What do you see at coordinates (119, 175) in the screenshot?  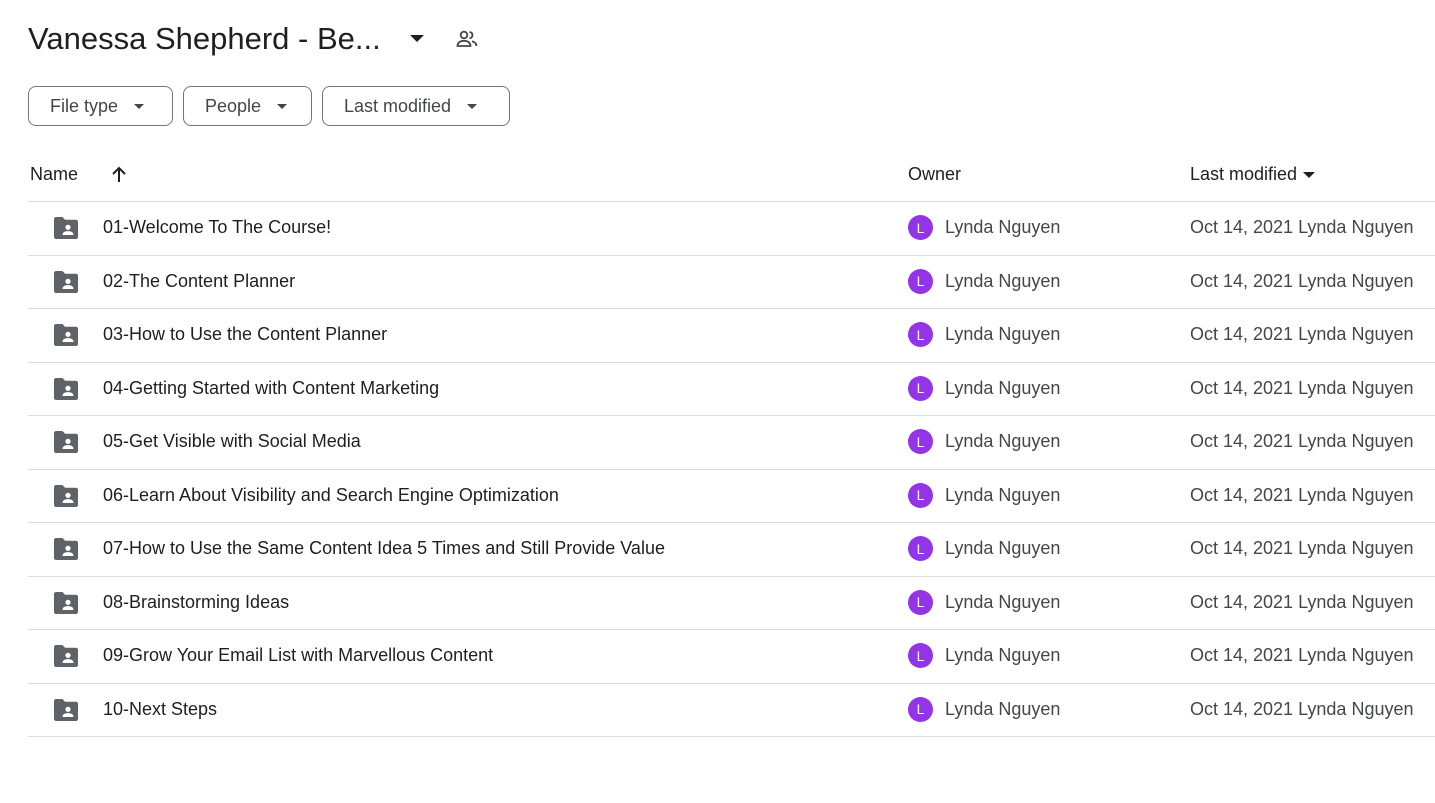 I see `arrow-upward-icon` at bounding box center [119, 175].